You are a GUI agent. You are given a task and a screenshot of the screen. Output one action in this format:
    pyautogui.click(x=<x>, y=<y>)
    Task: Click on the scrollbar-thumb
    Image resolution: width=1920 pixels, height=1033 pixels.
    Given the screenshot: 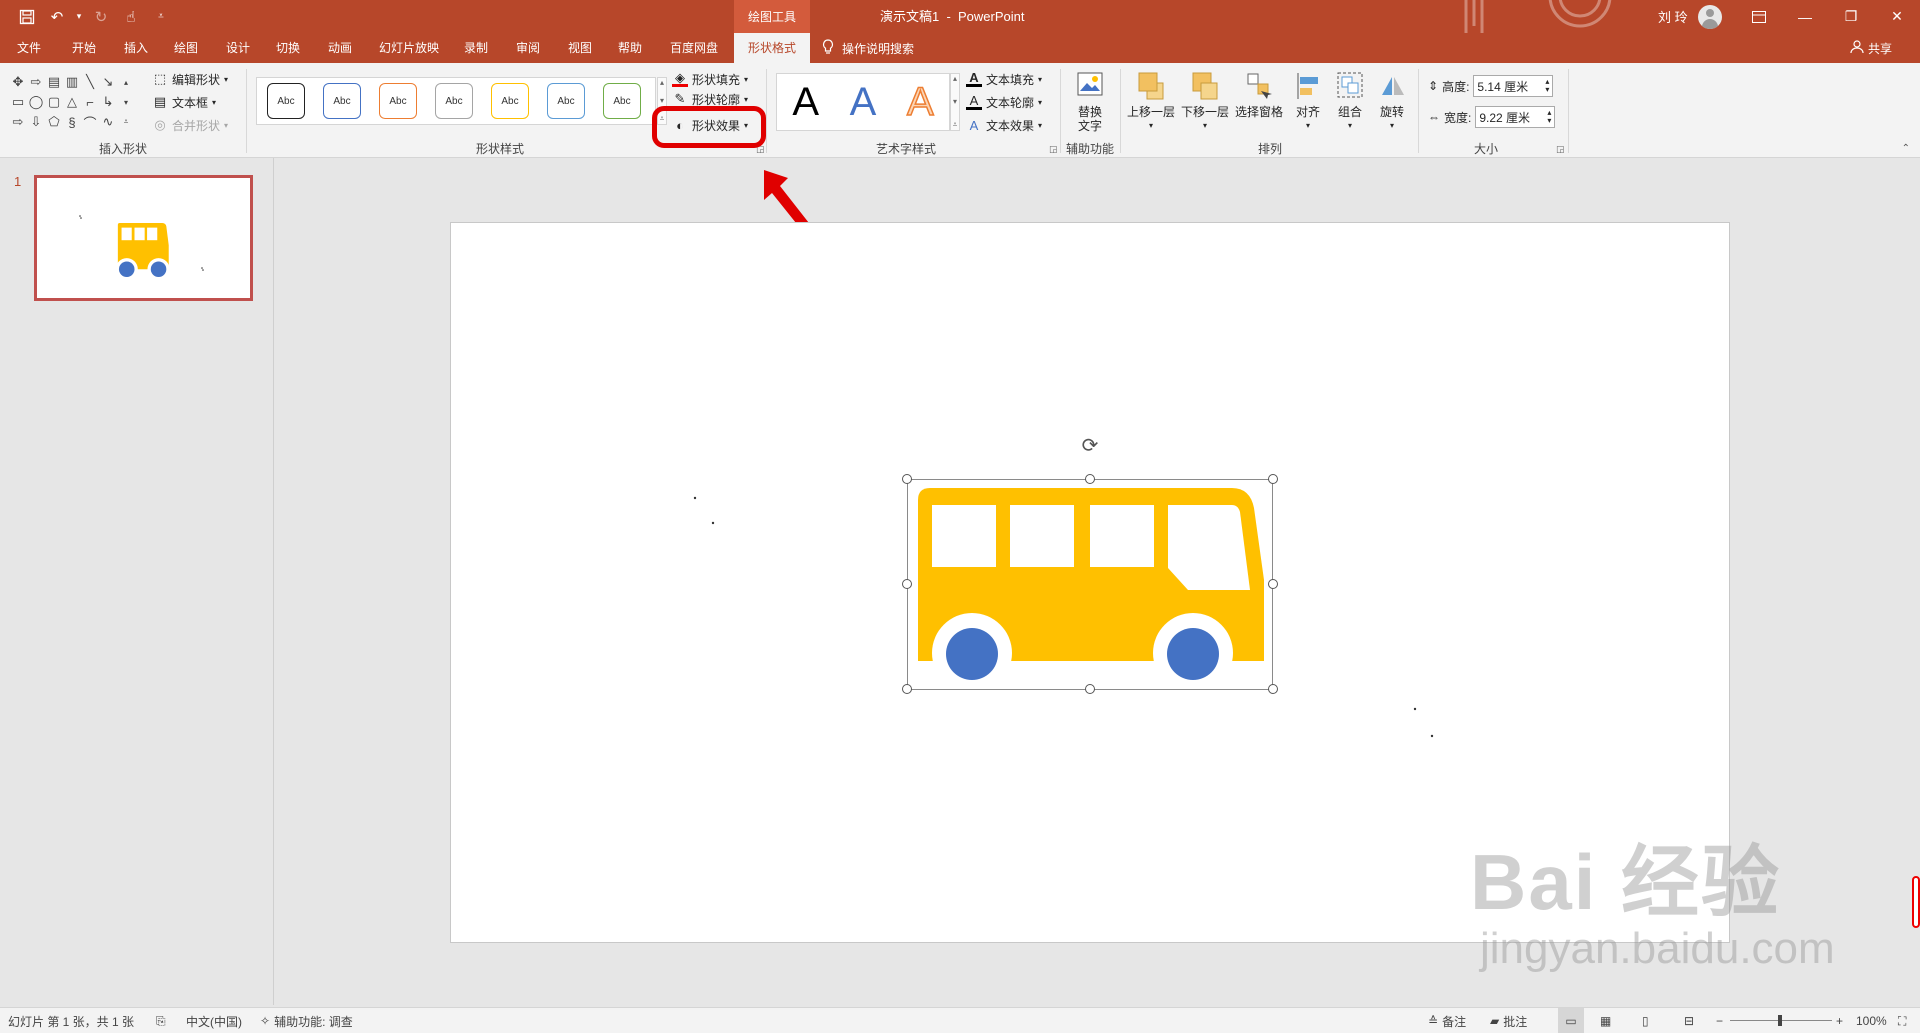 What is the action you would take?
    pyautogui.click(x=1916, y=902)
    